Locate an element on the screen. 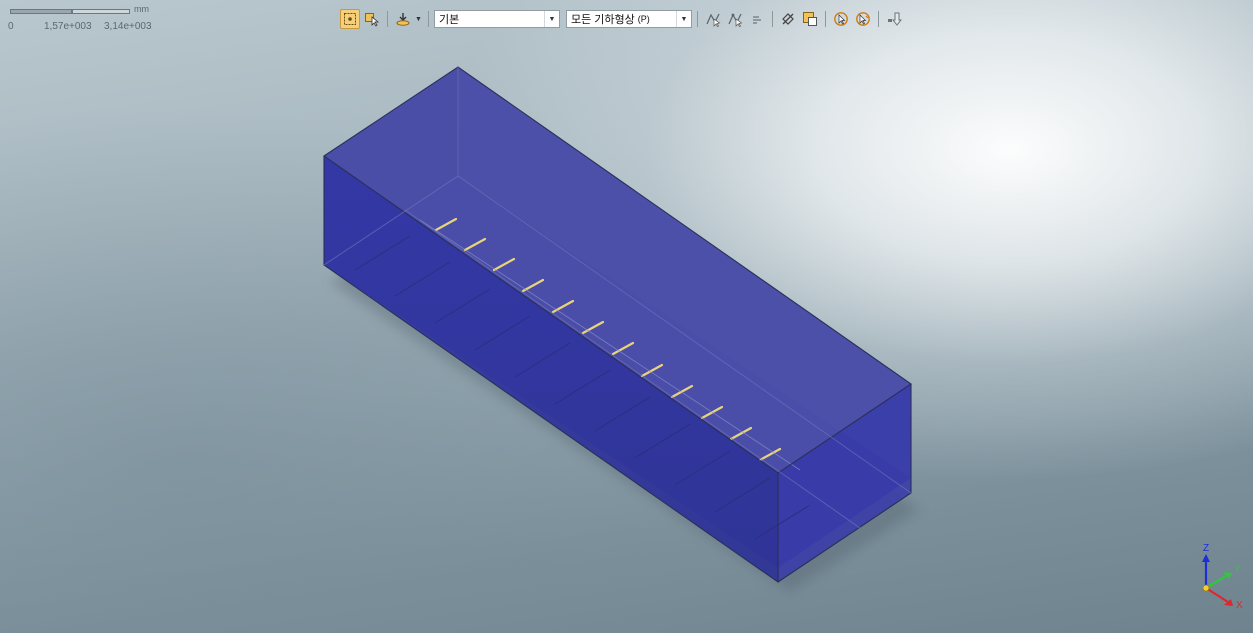 The width and height of the screenshot is (1253, 633). coordinate-triad: Z Y X is located at coordinates (1222, 578).